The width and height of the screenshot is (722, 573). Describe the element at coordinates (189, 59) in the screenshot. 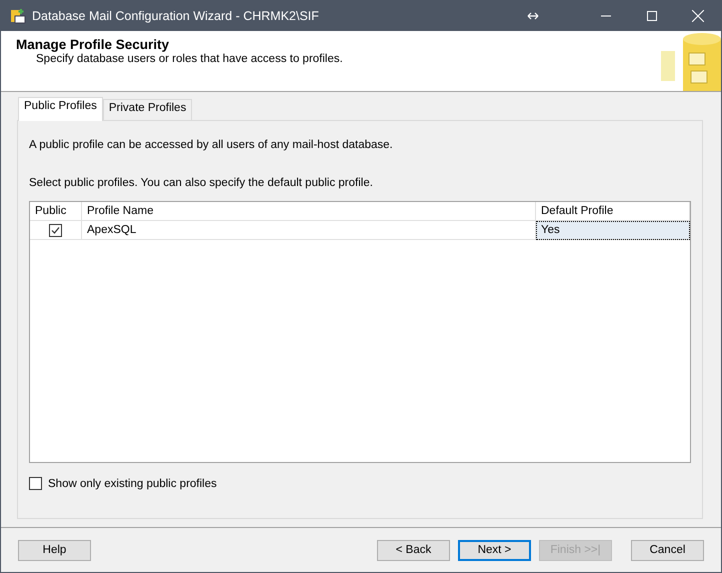

I see `page-subtitle: Specify database users or roles that have access to profiles.` at that location.